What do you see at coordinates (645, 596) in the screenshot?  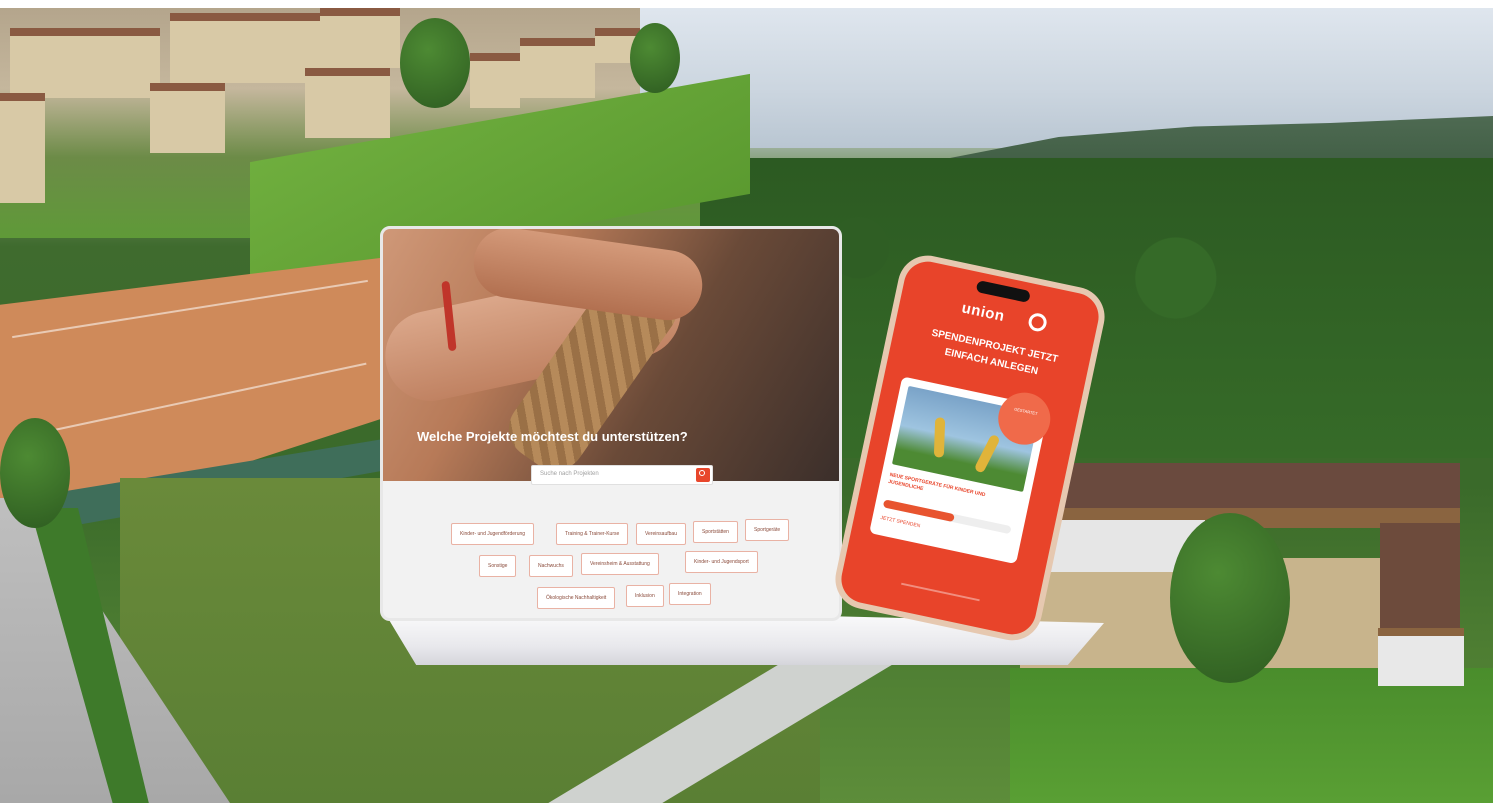 I see `category-tag: Inklusion` at bounding box center [645, 596].